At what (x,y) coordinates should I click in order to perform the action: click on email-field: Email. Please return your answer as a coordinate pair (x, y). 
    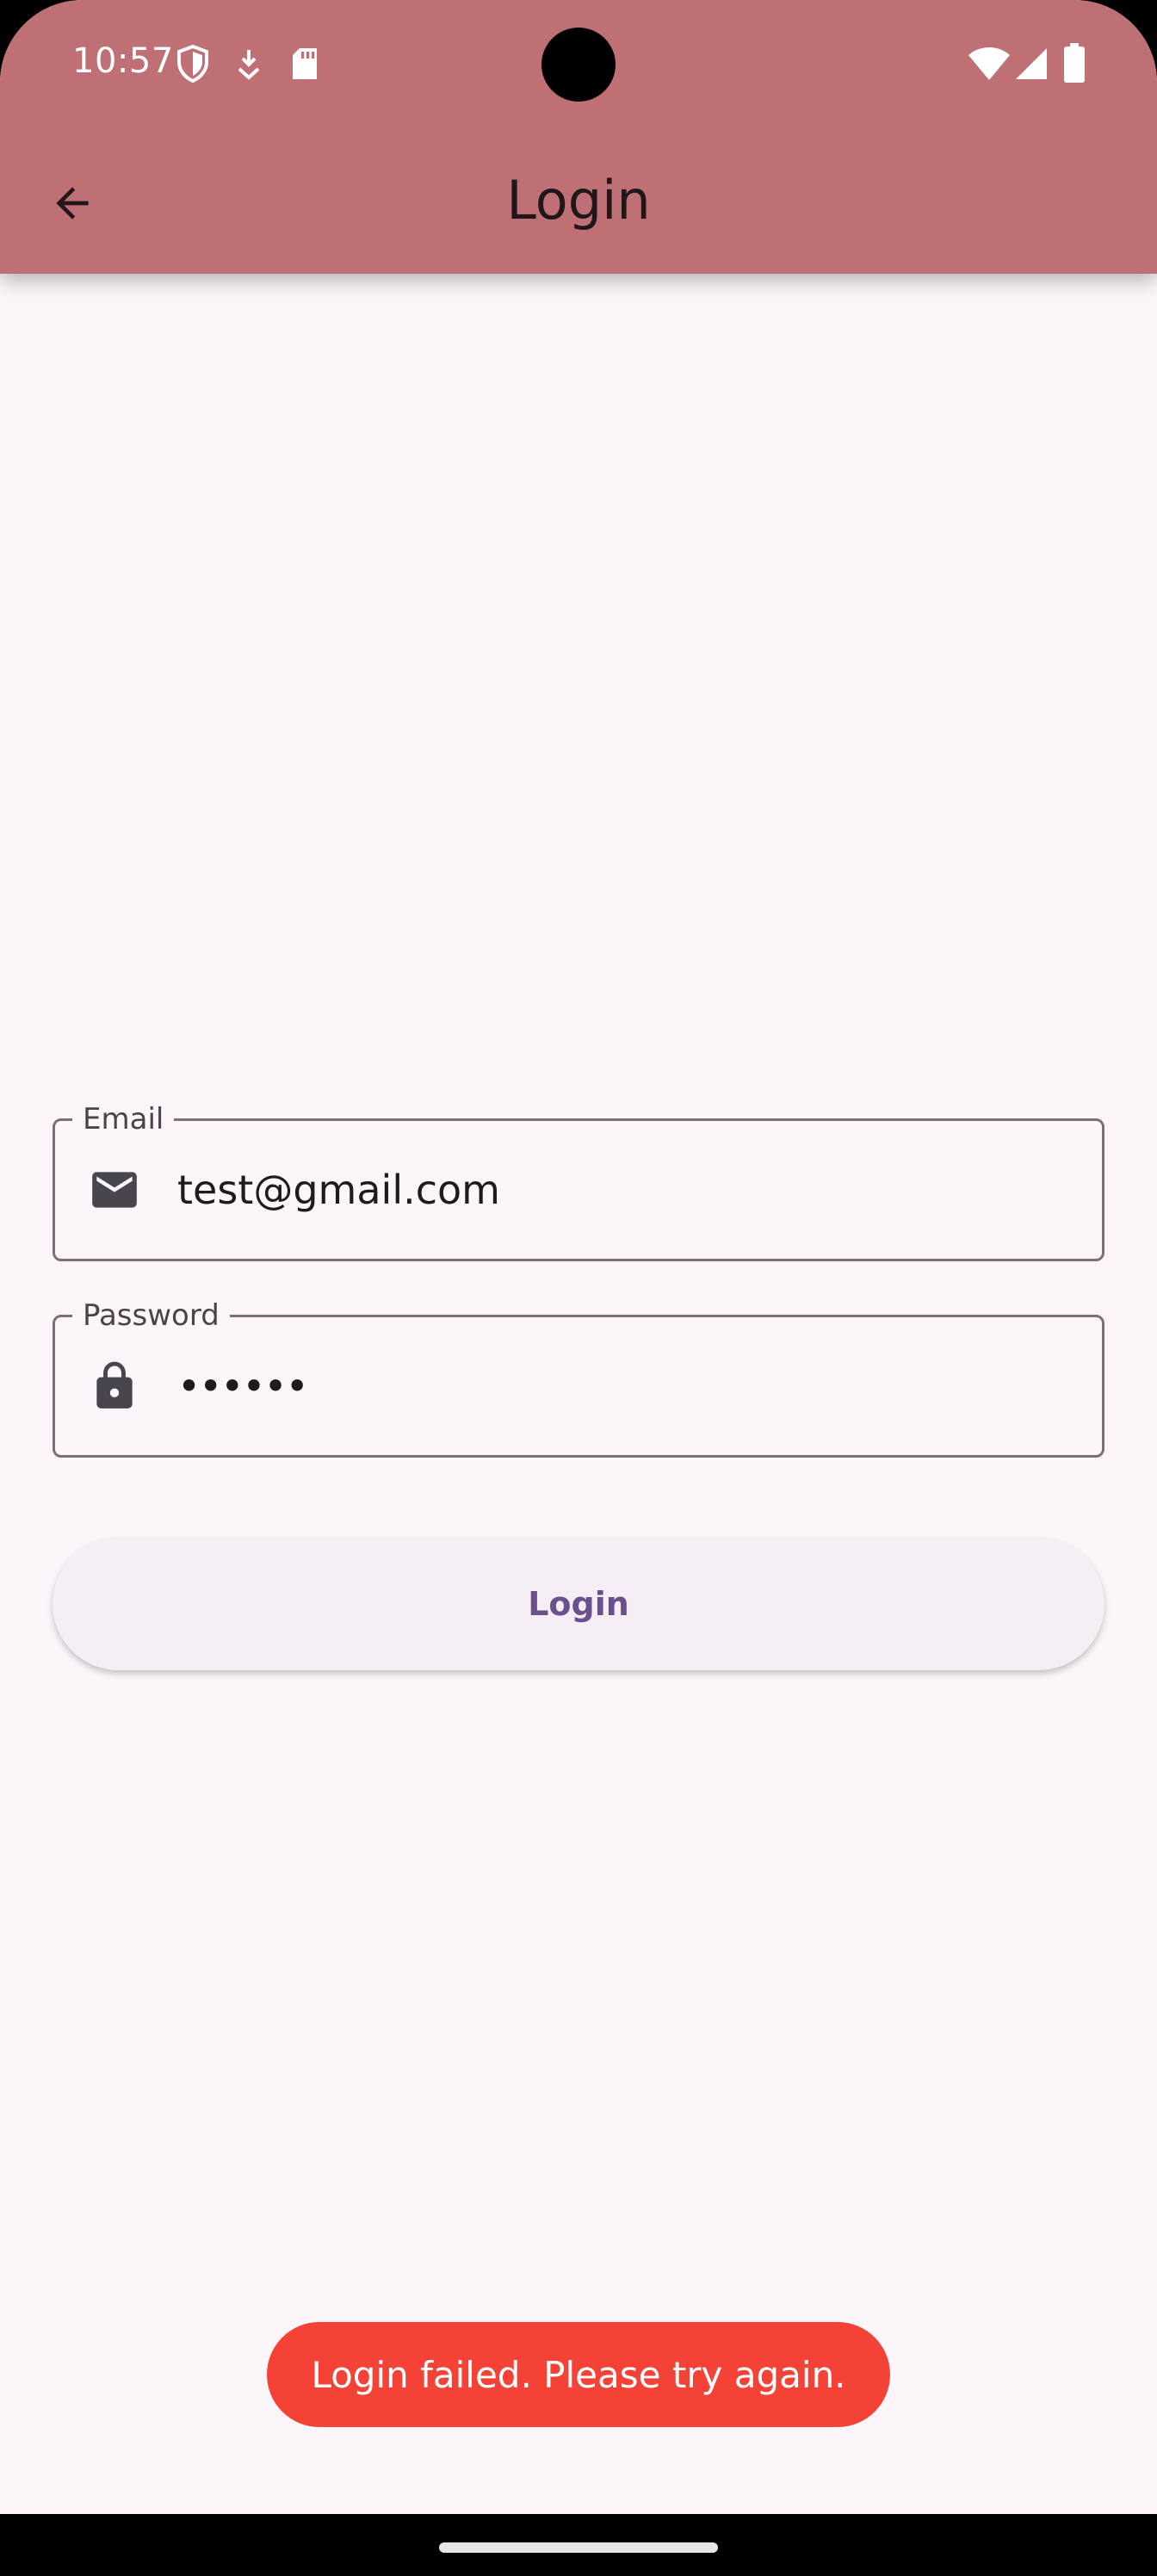
    Looking at the image, I should click on (579, 1180).